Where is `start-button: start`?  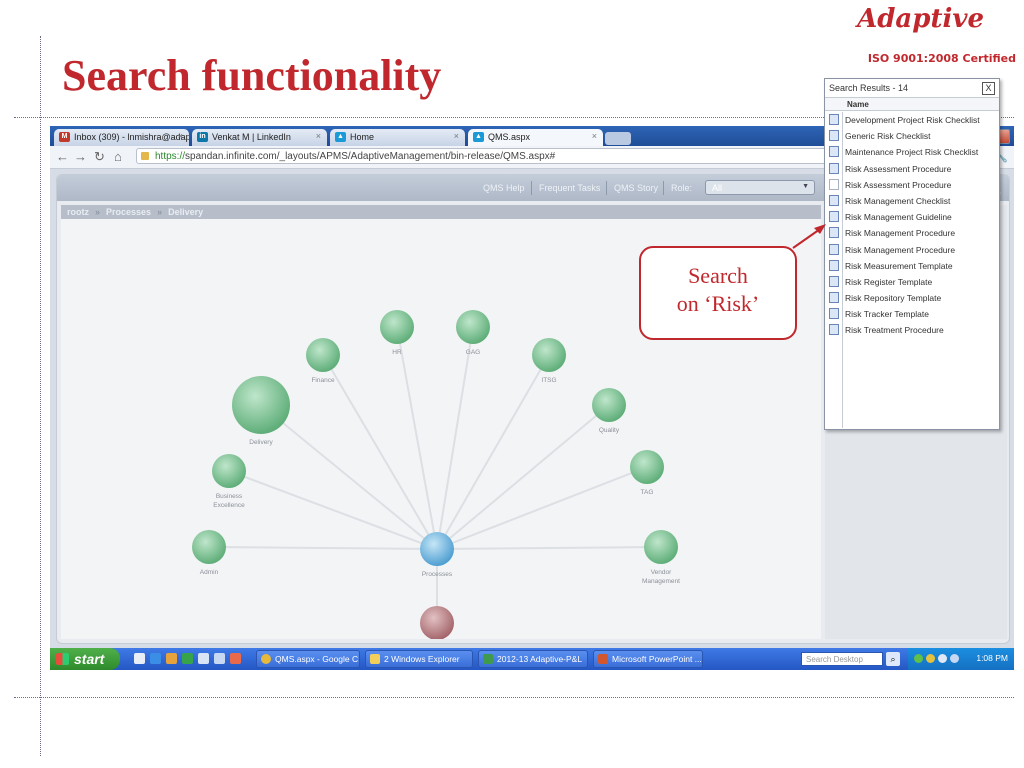
start-button: start is located at coordinates (85, 659).